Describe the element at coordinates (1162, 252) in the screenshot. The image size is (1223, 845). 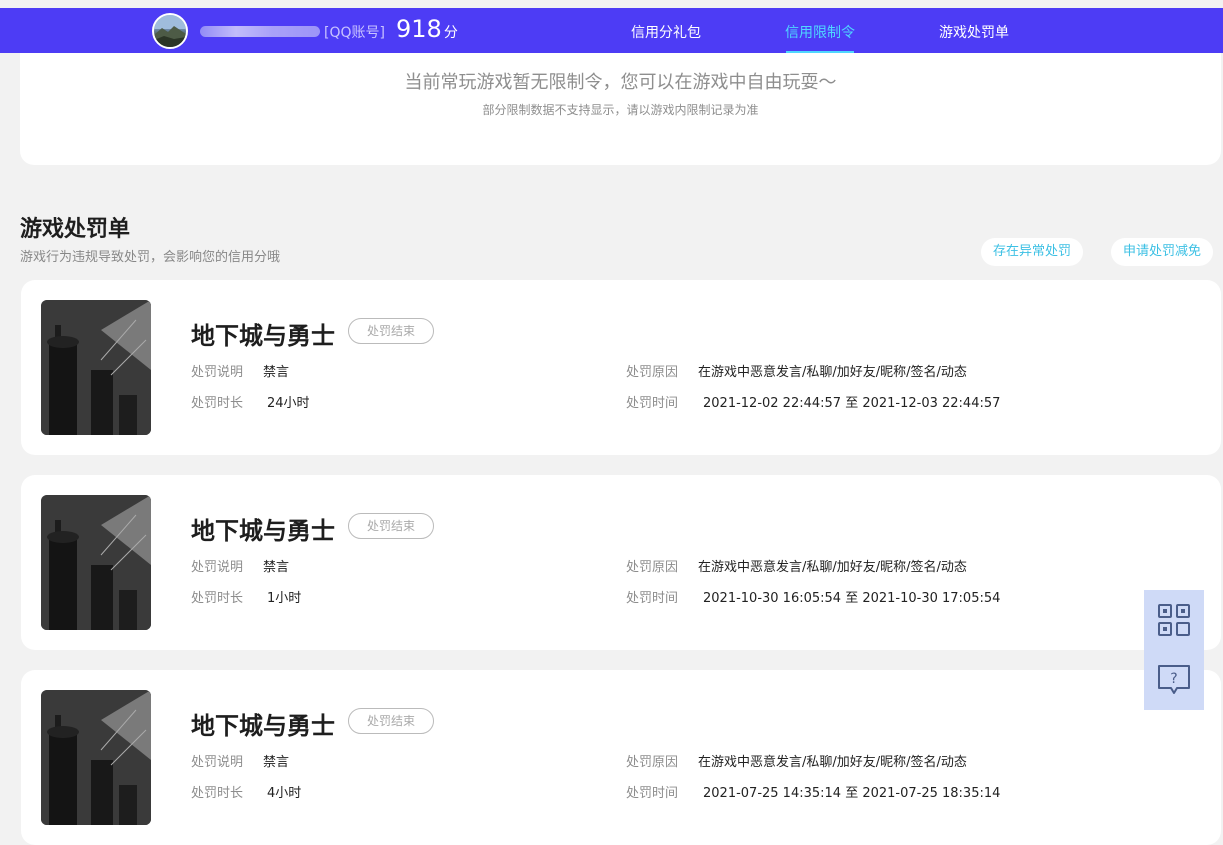
I see `appeal-penalty-button: 申请处罚减免` at that location.